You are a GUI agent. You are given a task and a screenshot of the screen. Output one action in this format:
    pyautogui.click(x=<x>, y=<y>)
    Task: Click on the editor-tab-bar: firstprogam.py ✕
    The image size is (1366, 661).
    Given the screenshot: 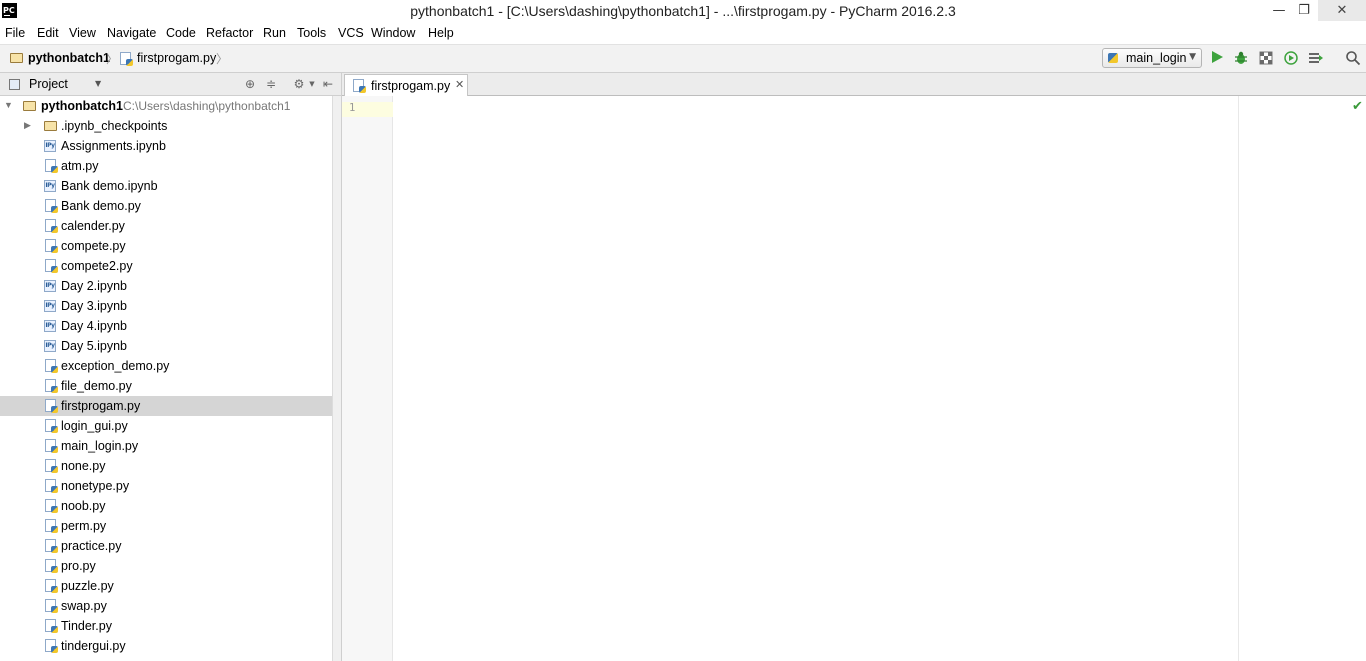 What is the action you would take?
    pyautogui.click(x=854, y=84)
    